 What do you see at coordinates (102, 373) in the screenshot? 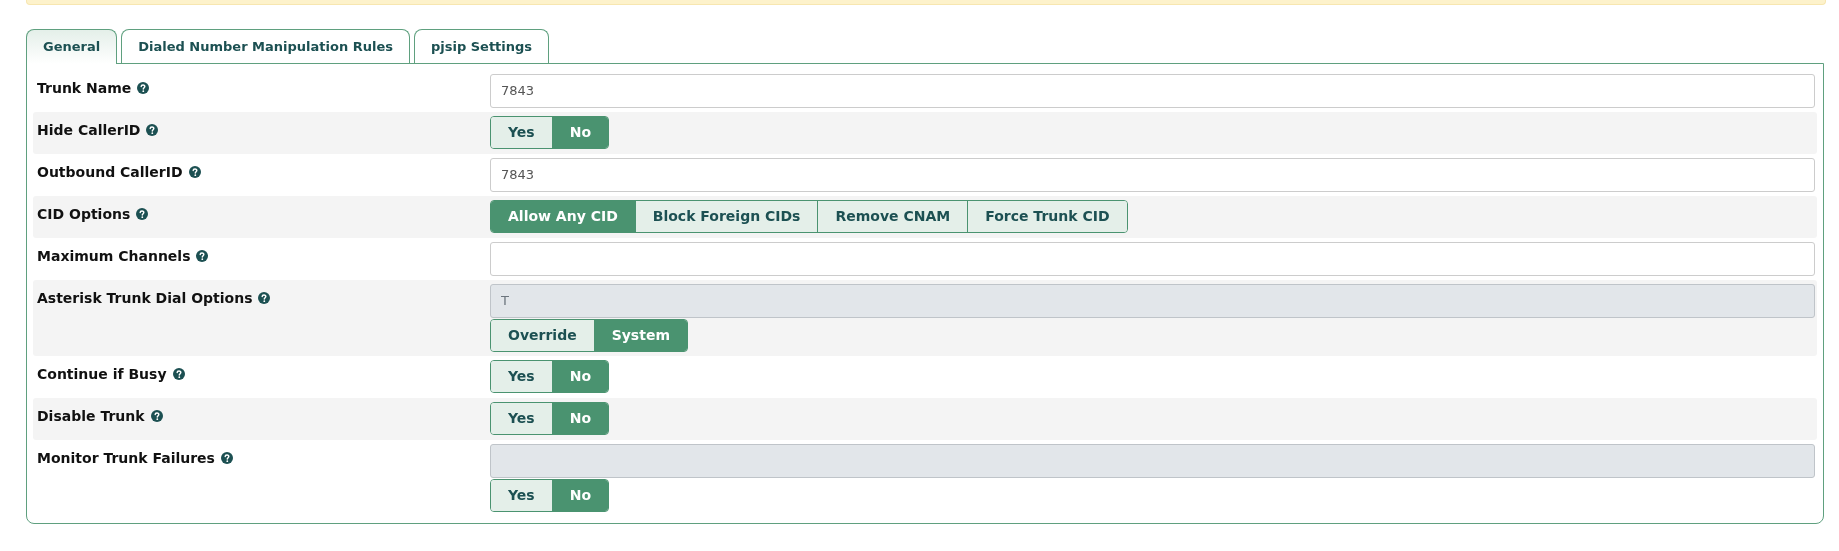
I see `field-label: Continue if Busy` at bounding box center [102, 373].